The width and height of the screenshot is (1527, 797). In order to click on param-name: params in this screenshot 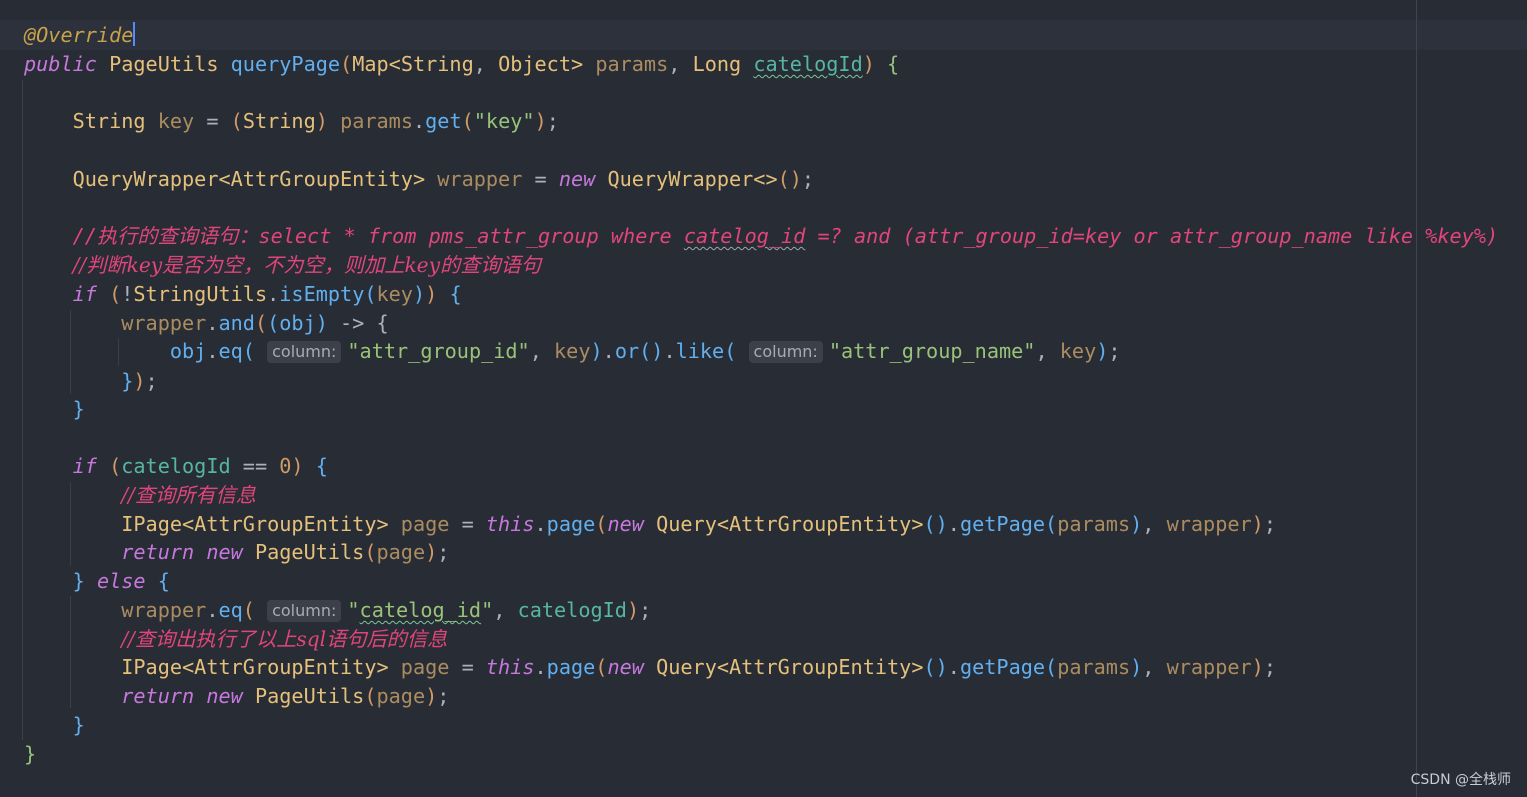, I will do `click(632, 64)`.